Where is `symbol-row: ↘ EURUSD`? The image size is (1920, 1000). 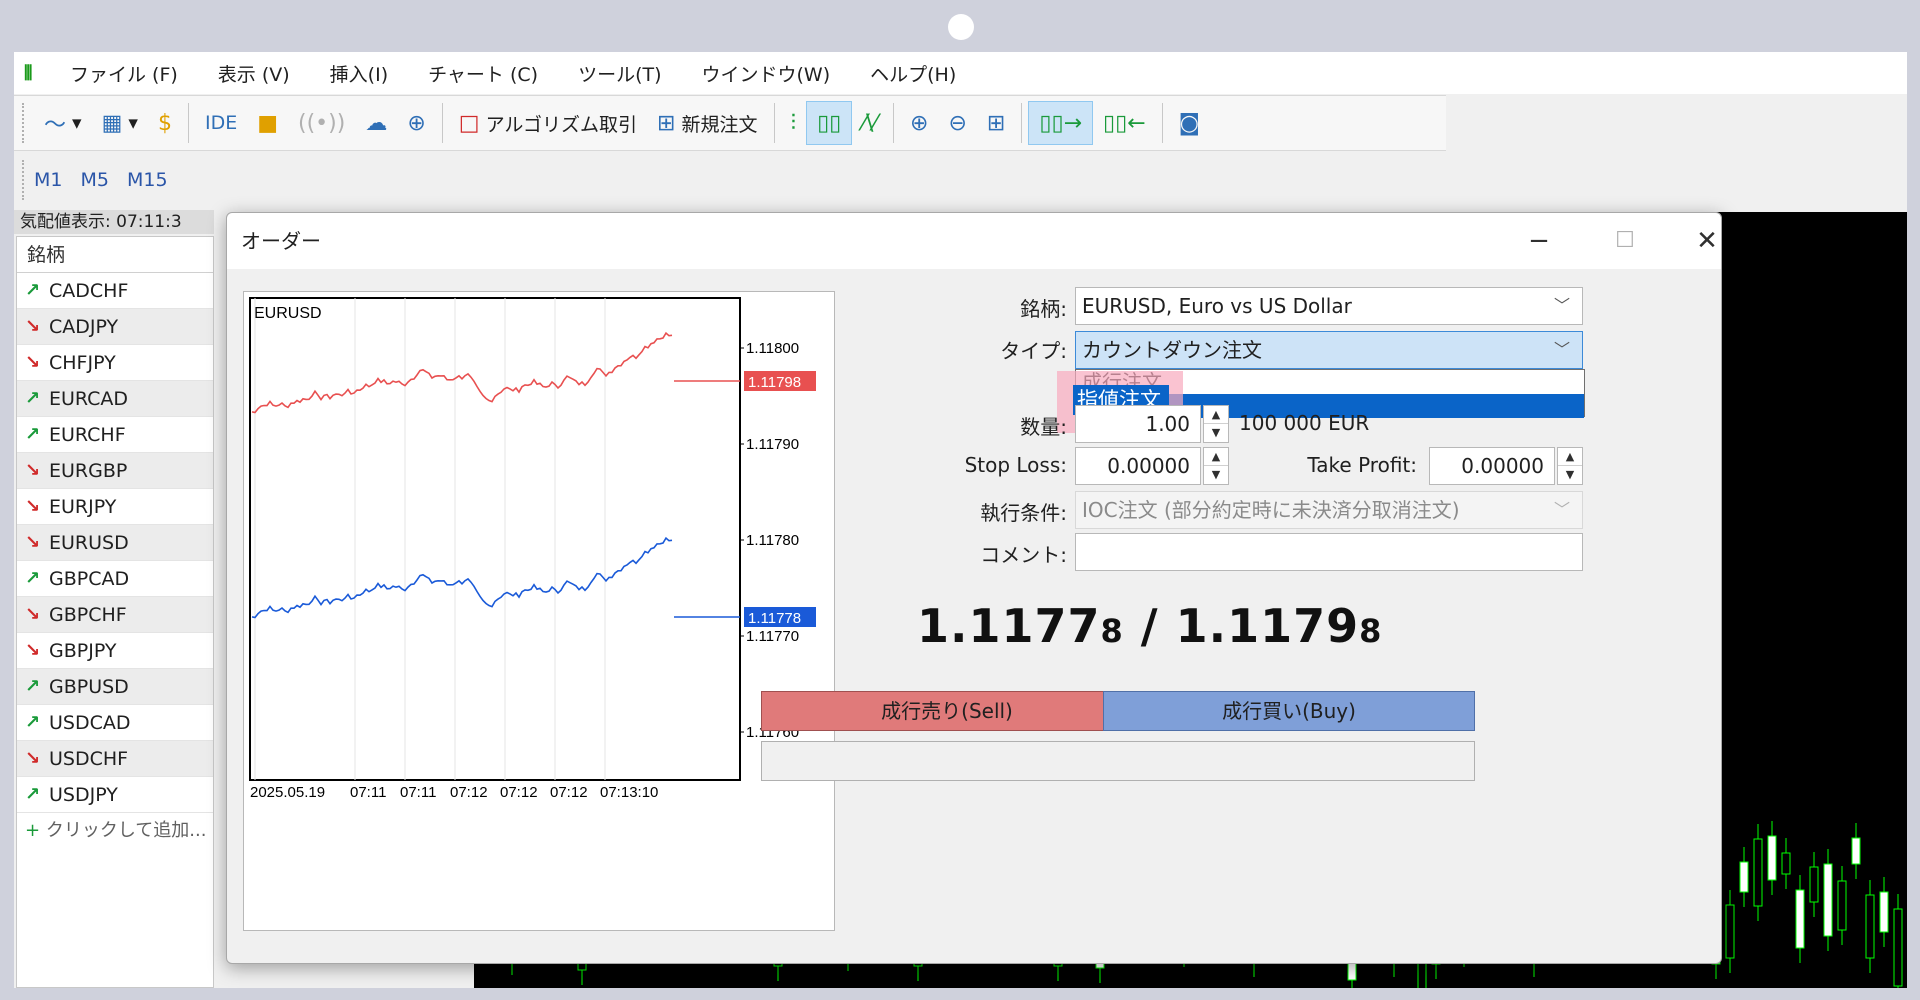
symbol-row: ↘ EURUSD is located at coordinates (115, 543).